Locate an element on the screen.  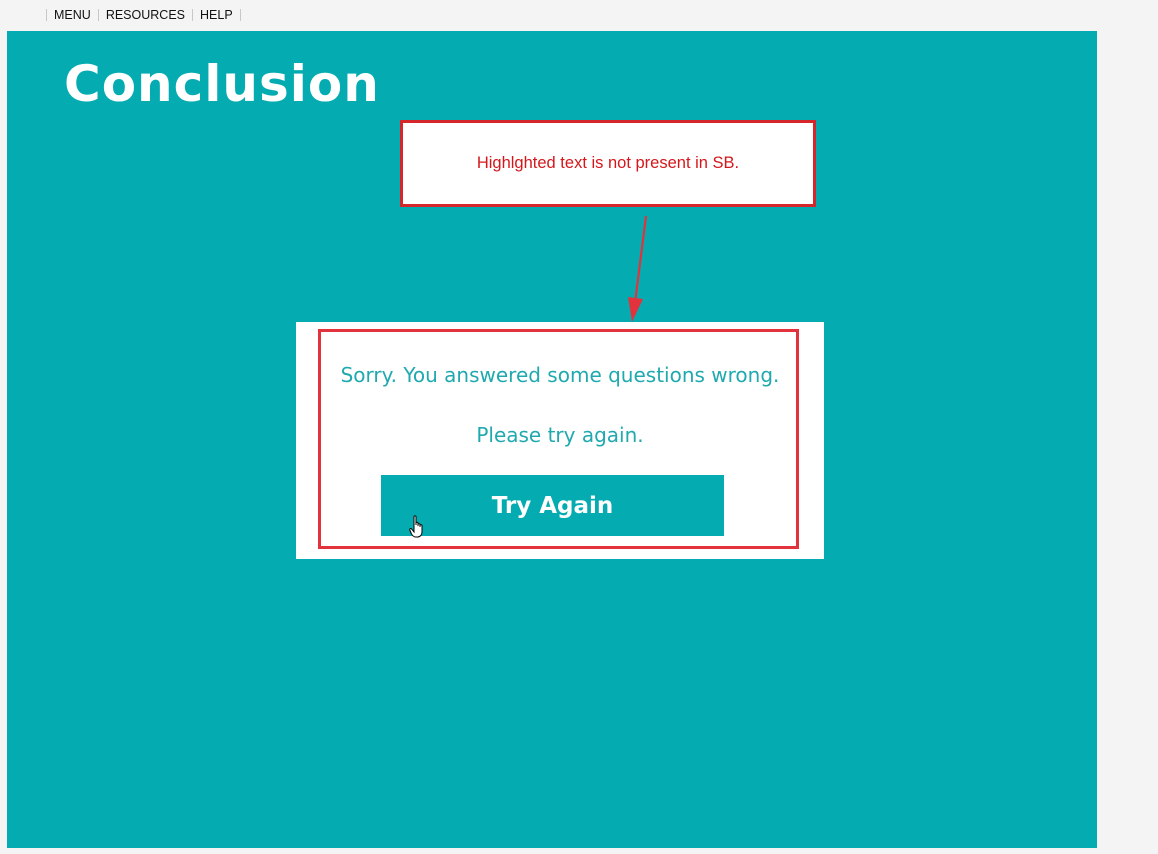
page-title: Conclusion is located at coordinates (222, 84).